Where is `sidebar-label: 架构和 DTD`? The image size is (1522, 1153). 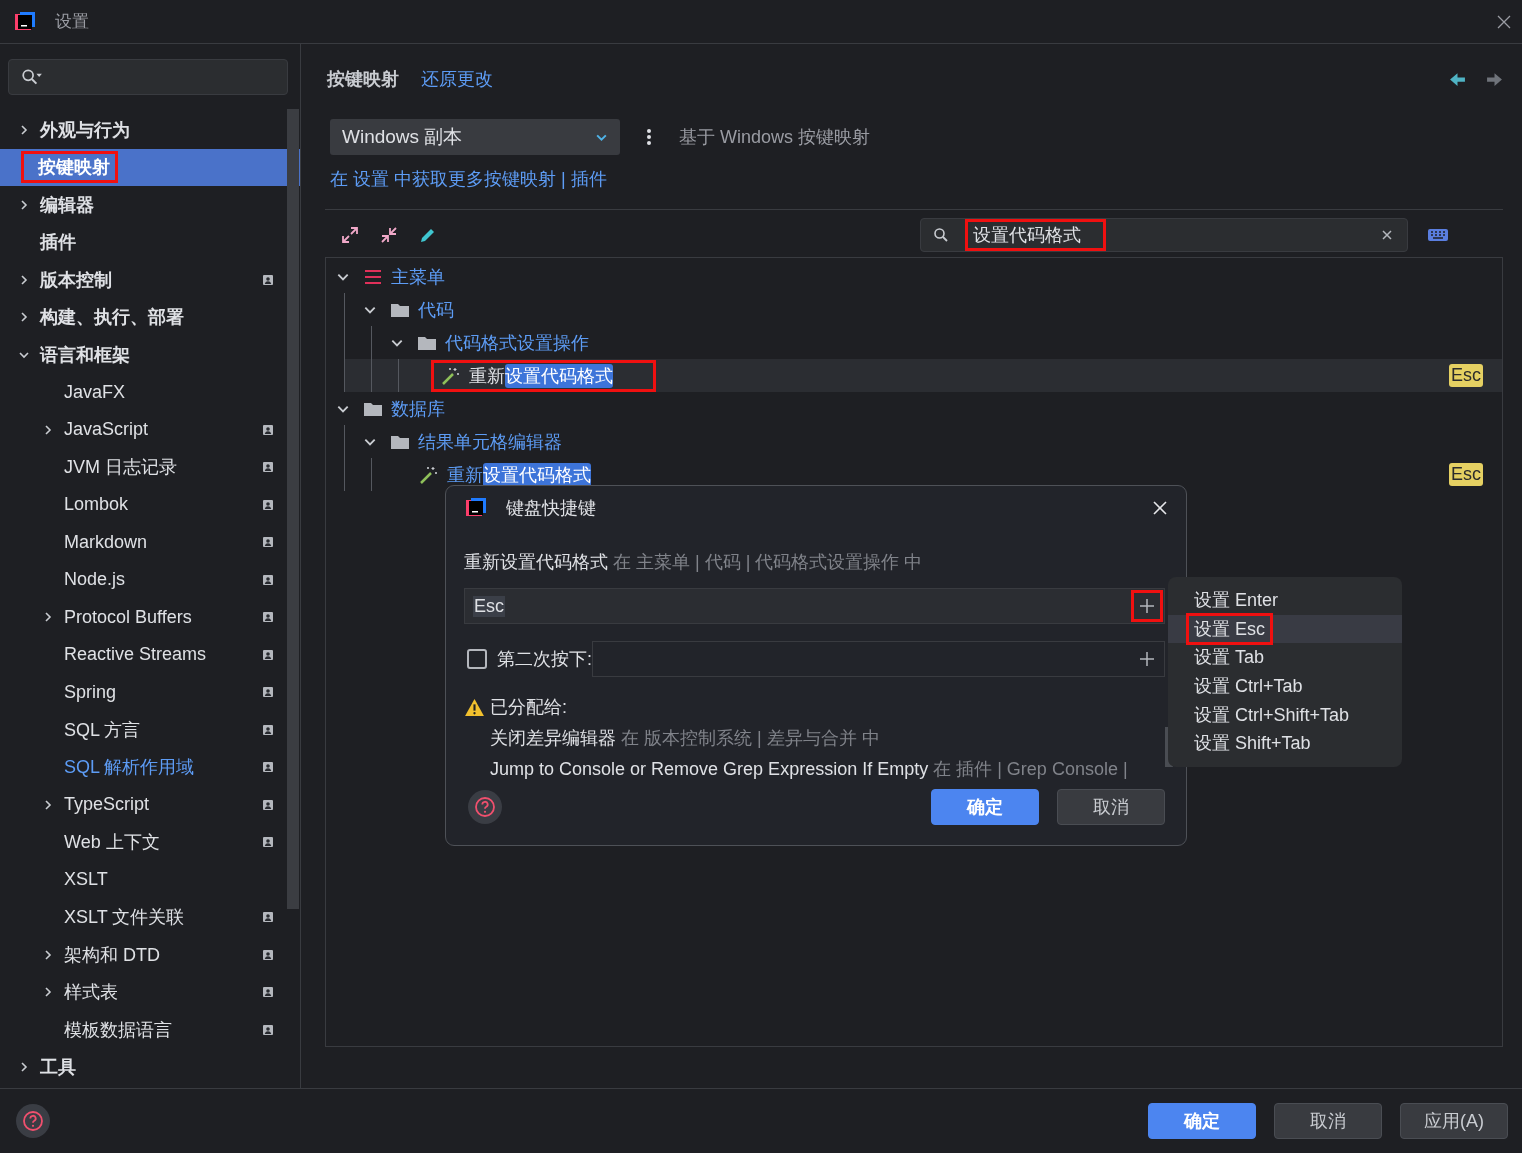
sidebar-label: 架构和 DTD is located at coordinates (112, 955).